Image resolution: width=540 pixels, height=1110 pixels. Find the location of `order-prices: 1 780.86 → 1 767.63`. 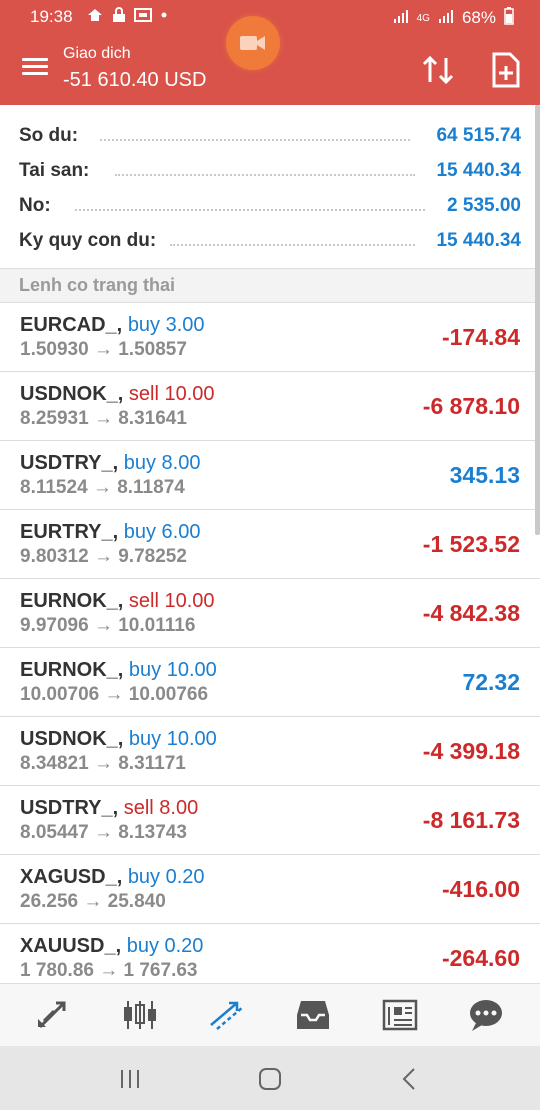

order-prices: 1 780.86 → 1 767.63 is located at coordinates (109, 970).